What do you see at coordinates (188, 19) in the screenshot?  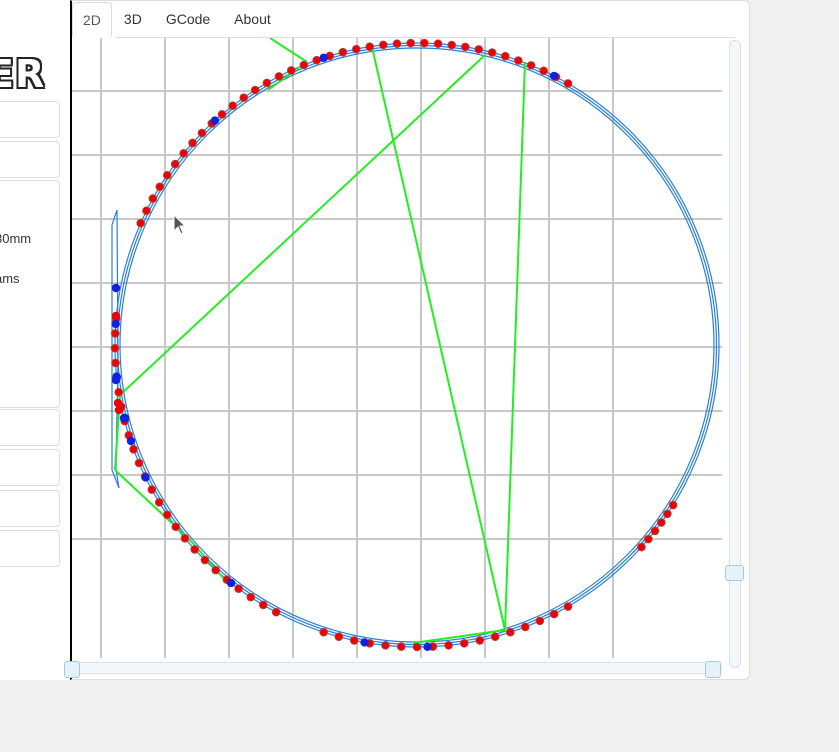 I see `tab-gcode: GCode` at bounding box center [188, 19].